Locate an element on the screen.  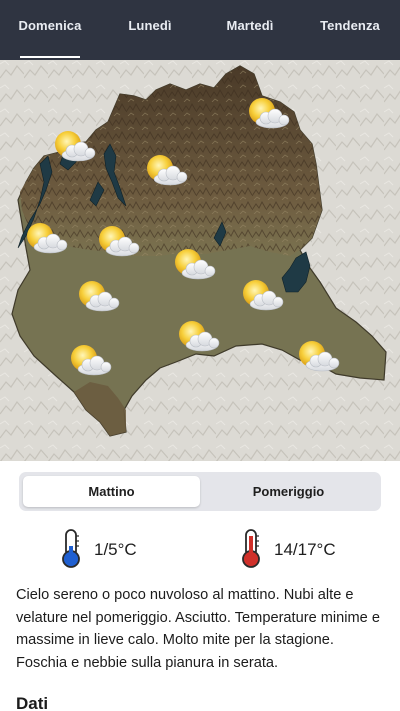
thermometer-cold-icon is located at coordinates (71, 550).